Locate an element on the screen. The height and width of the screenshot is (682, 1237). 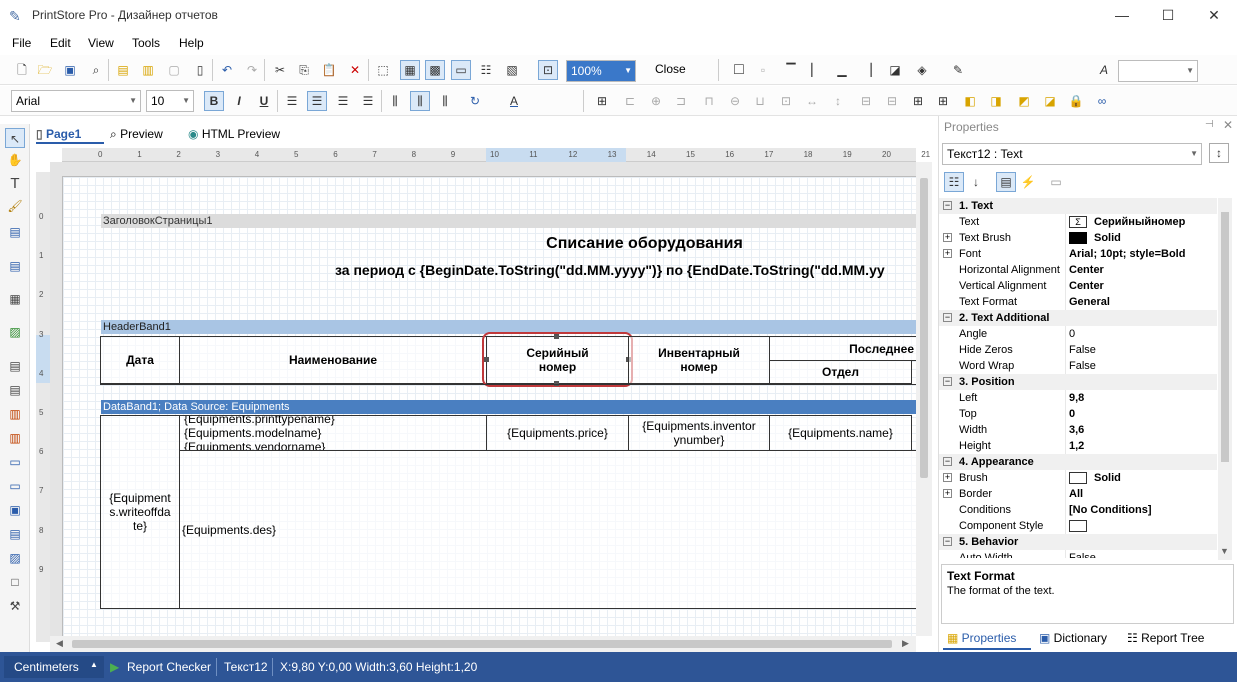
align-right-icon: ☰ is located at coordinates (343, 101).